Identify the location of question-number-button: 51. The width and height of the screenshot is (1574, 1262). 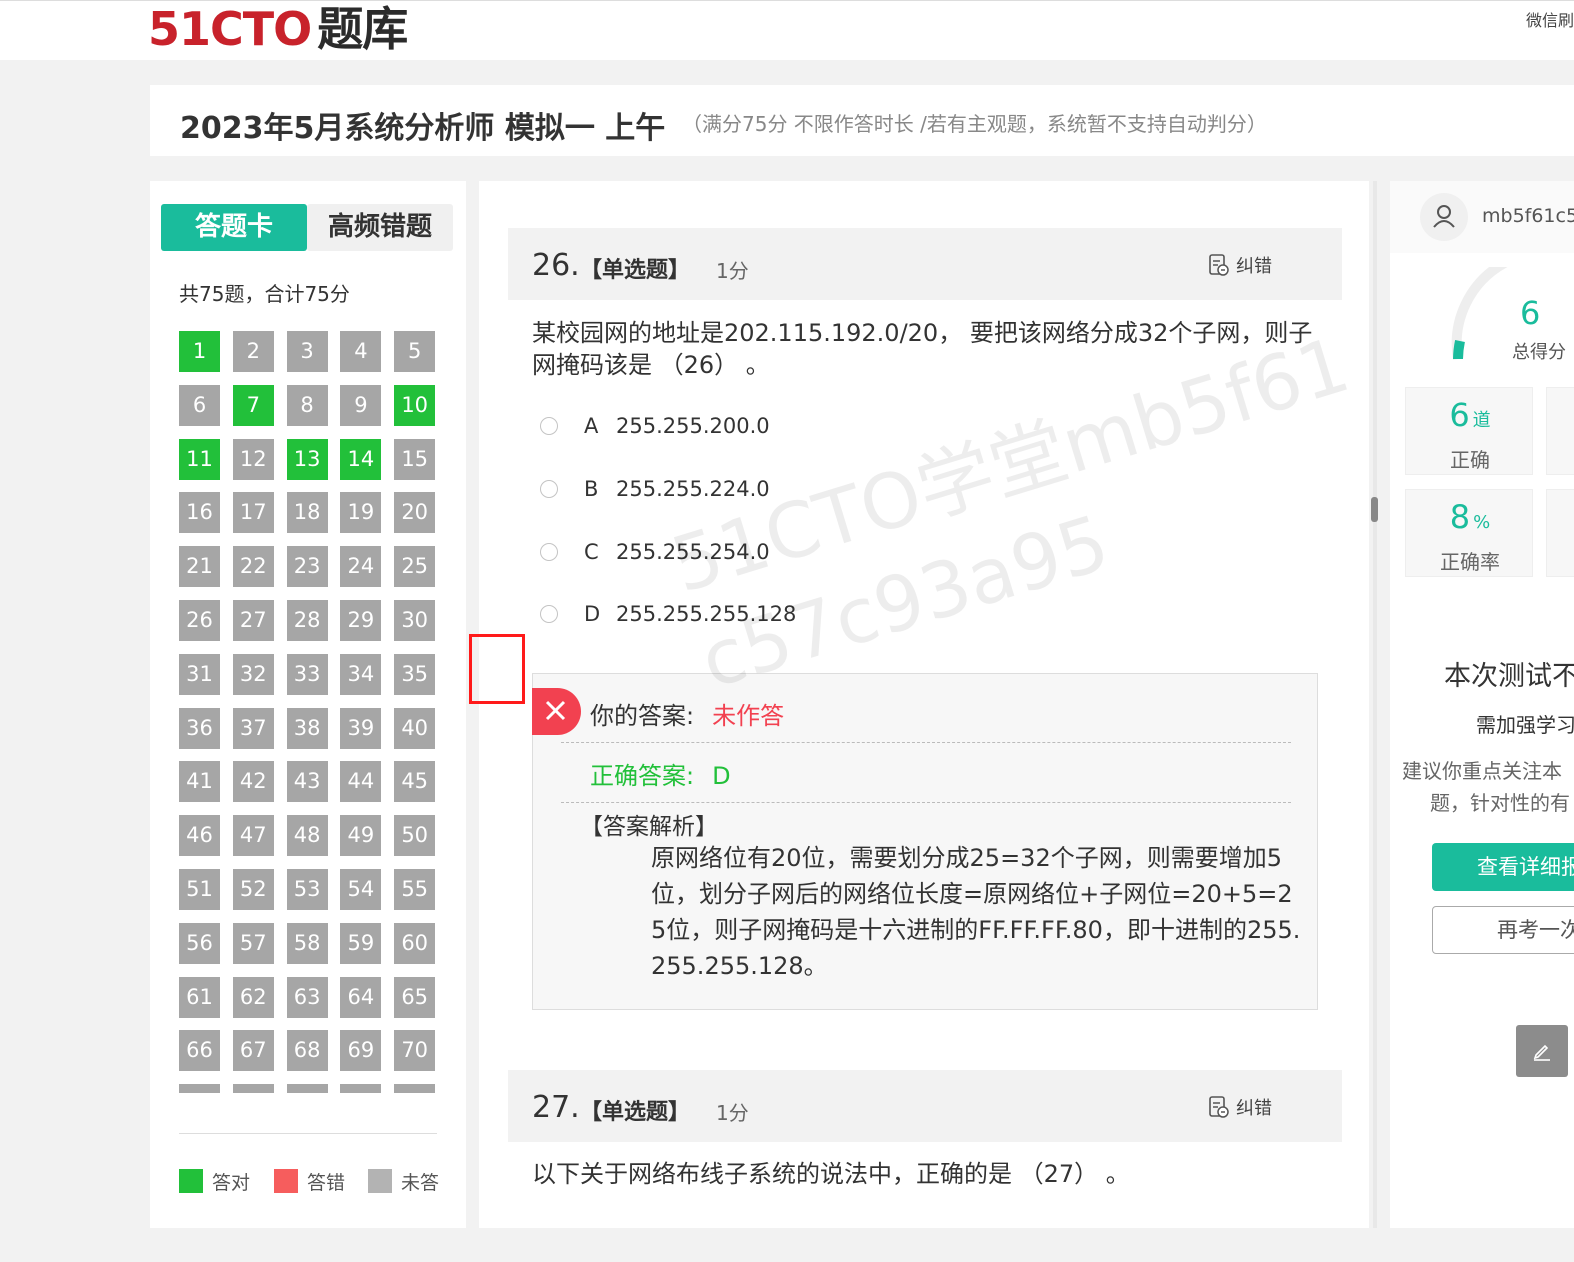
(199, 889).